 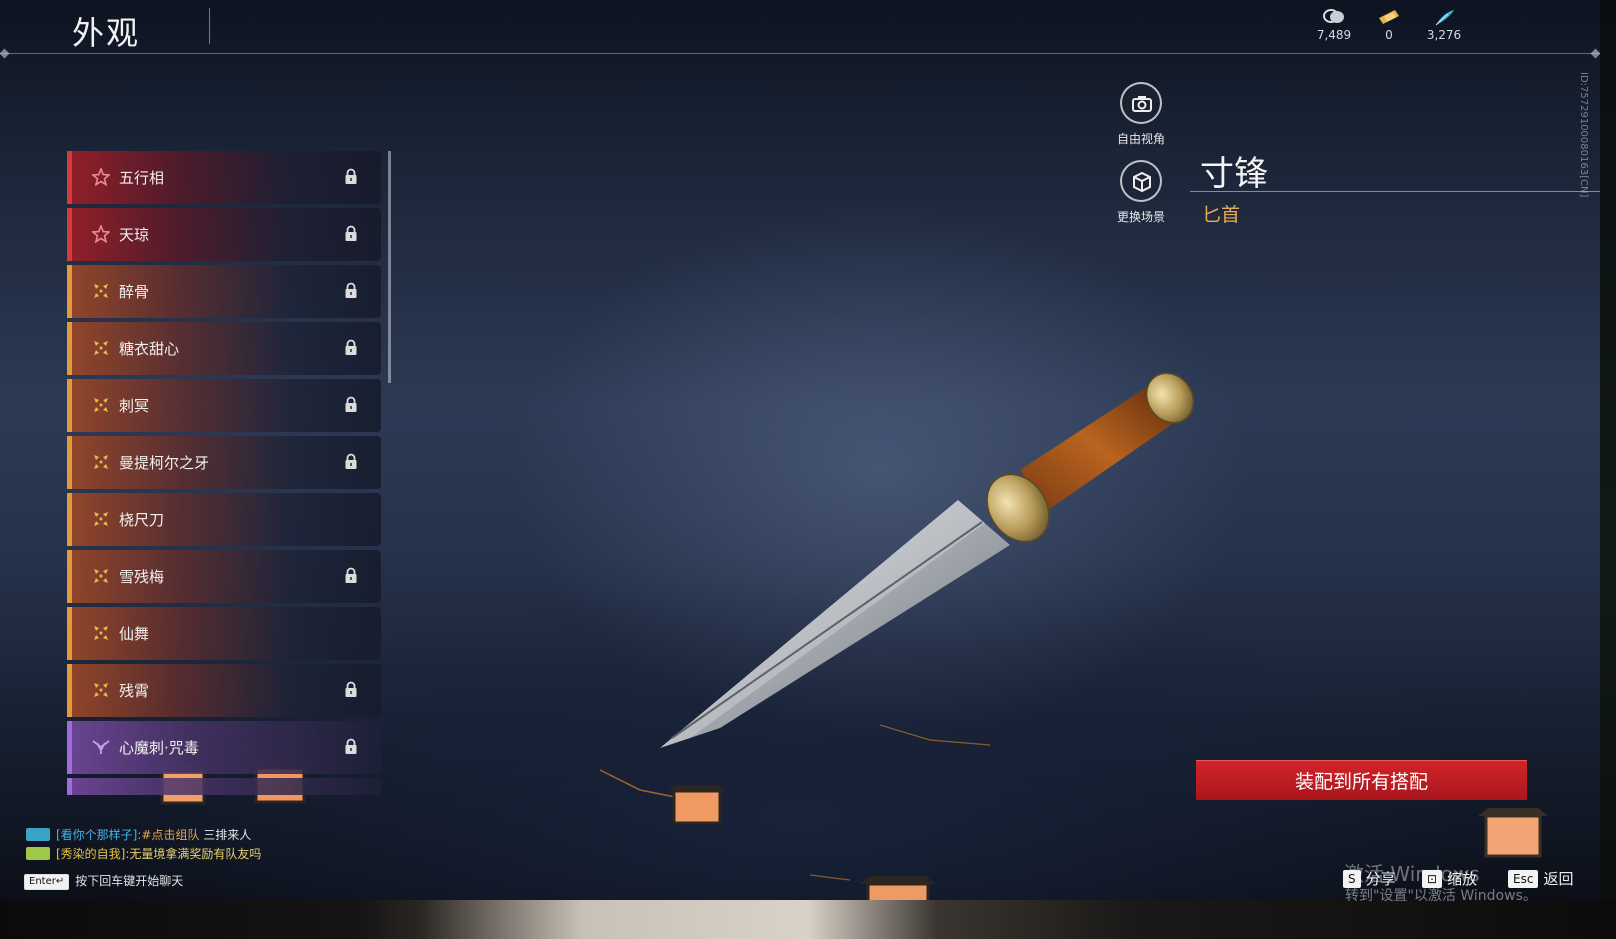 What do you see at coordinates (1333, 16) in the screenshot?
I see `coin-stack-icon` at bounding box center [1333, 16].